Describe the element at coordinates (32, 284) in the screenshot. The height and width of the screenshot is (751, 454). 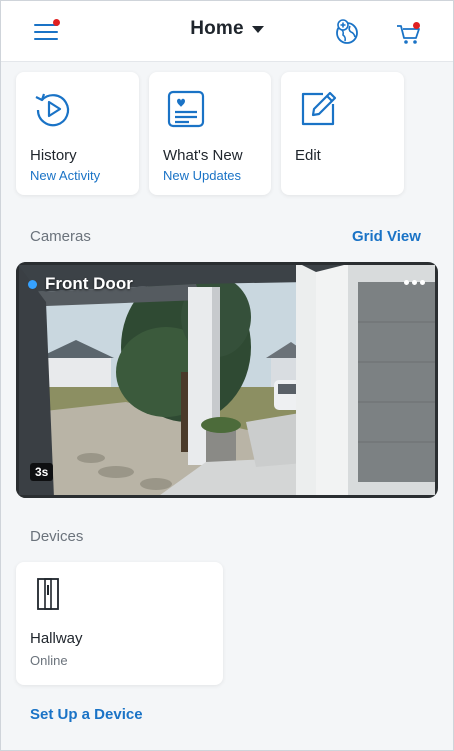
I see `camera-status-dot` at that location.